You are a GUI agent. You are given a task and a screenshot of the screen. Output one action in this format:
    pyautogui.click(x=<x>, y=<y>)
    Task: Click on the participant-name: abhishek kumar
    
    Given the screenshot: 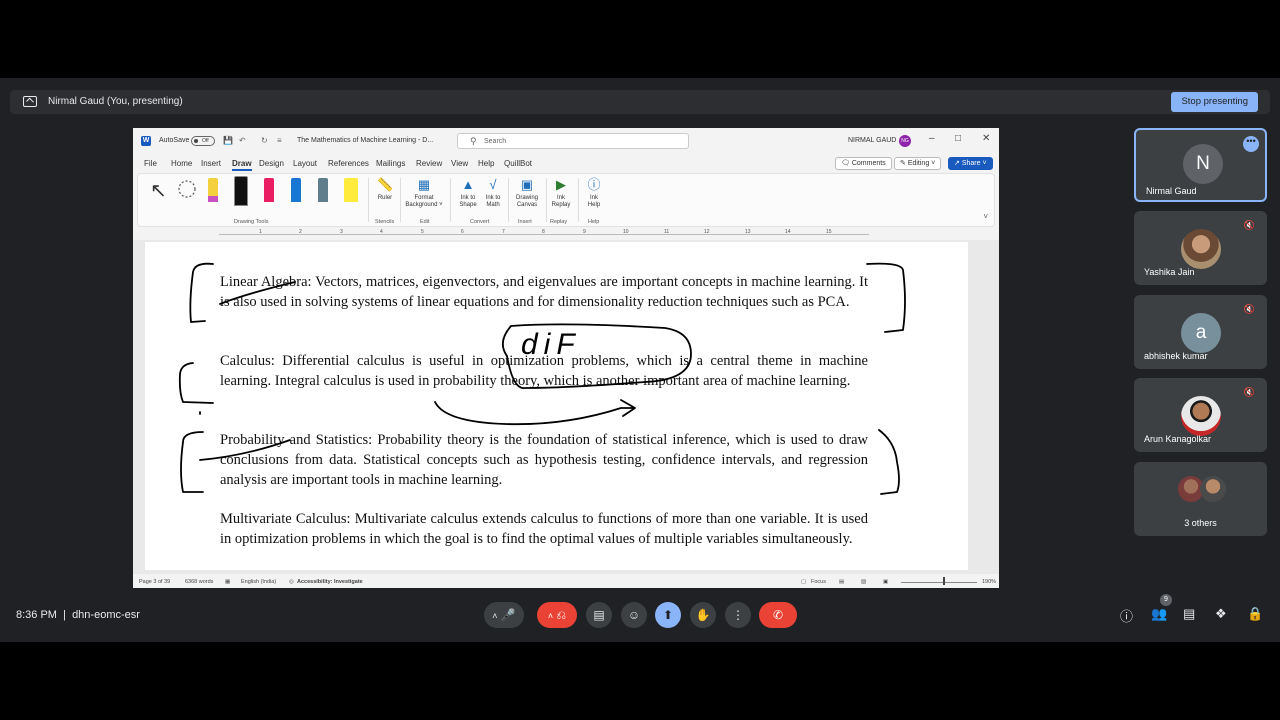 What is the action you would take?
    pyautogui.click(x=1176, y=356)
    